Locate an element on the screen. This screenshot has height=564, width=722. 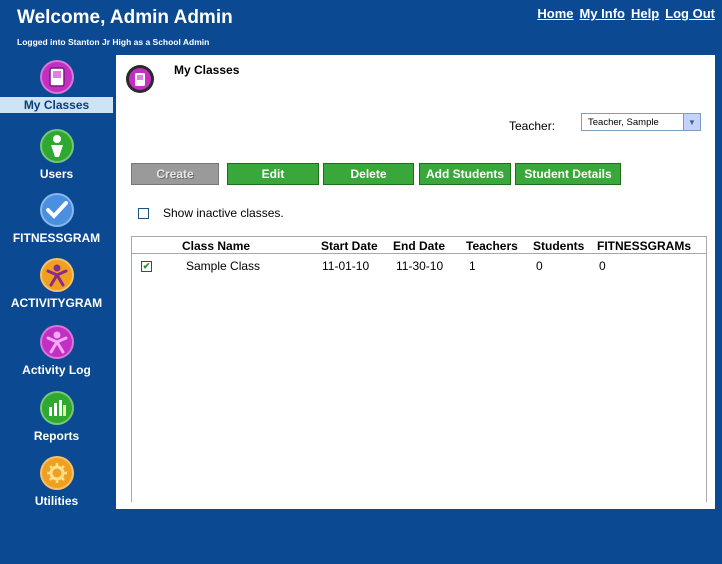
activity-log-icon is located at coordinates (56, 342).